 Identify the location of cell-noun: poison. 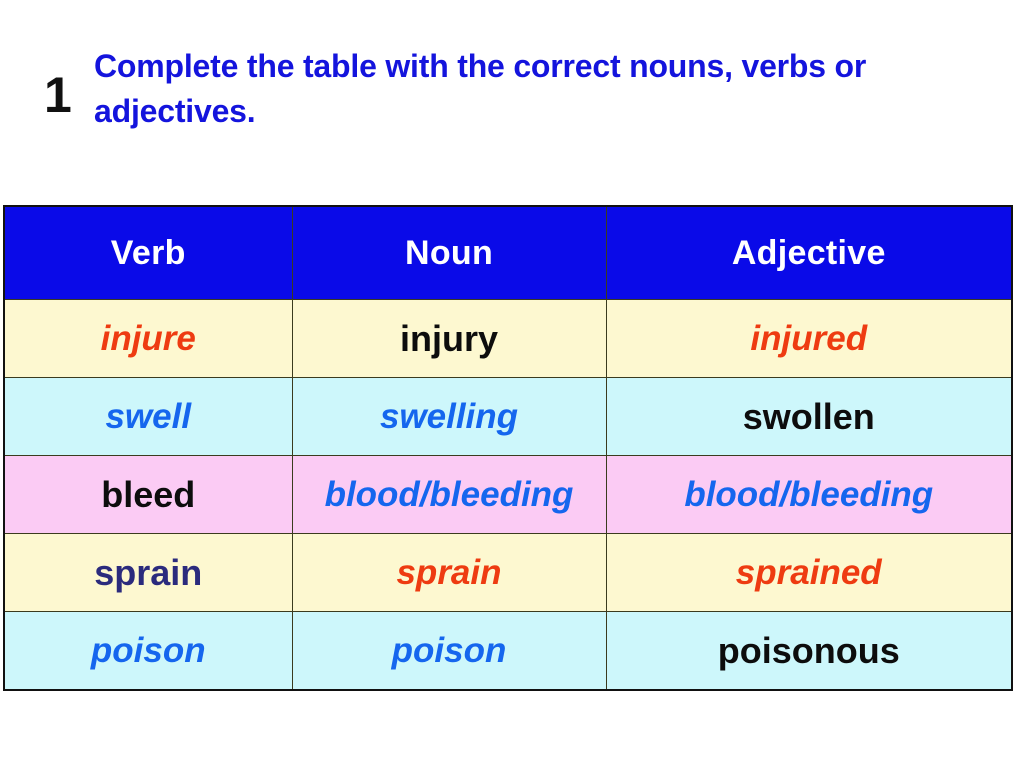
(449, 651).